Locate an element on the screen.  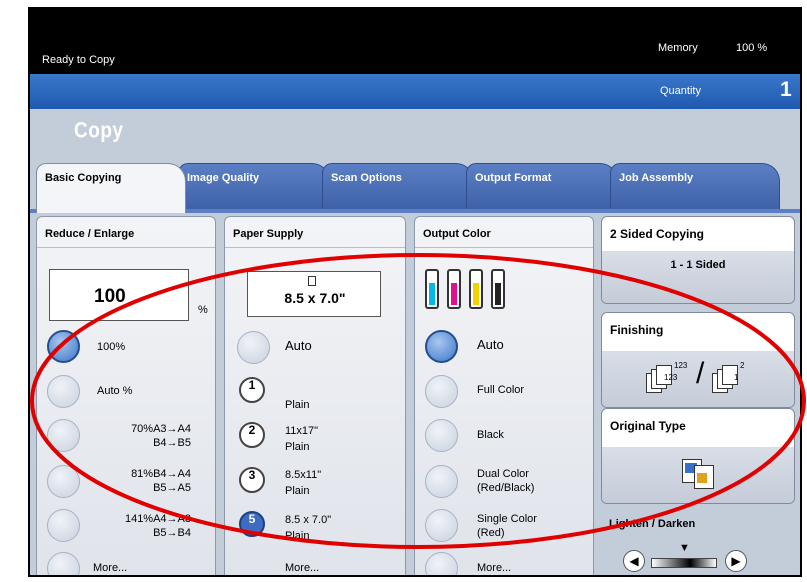
density-scale is located at coordinates (684, 563).